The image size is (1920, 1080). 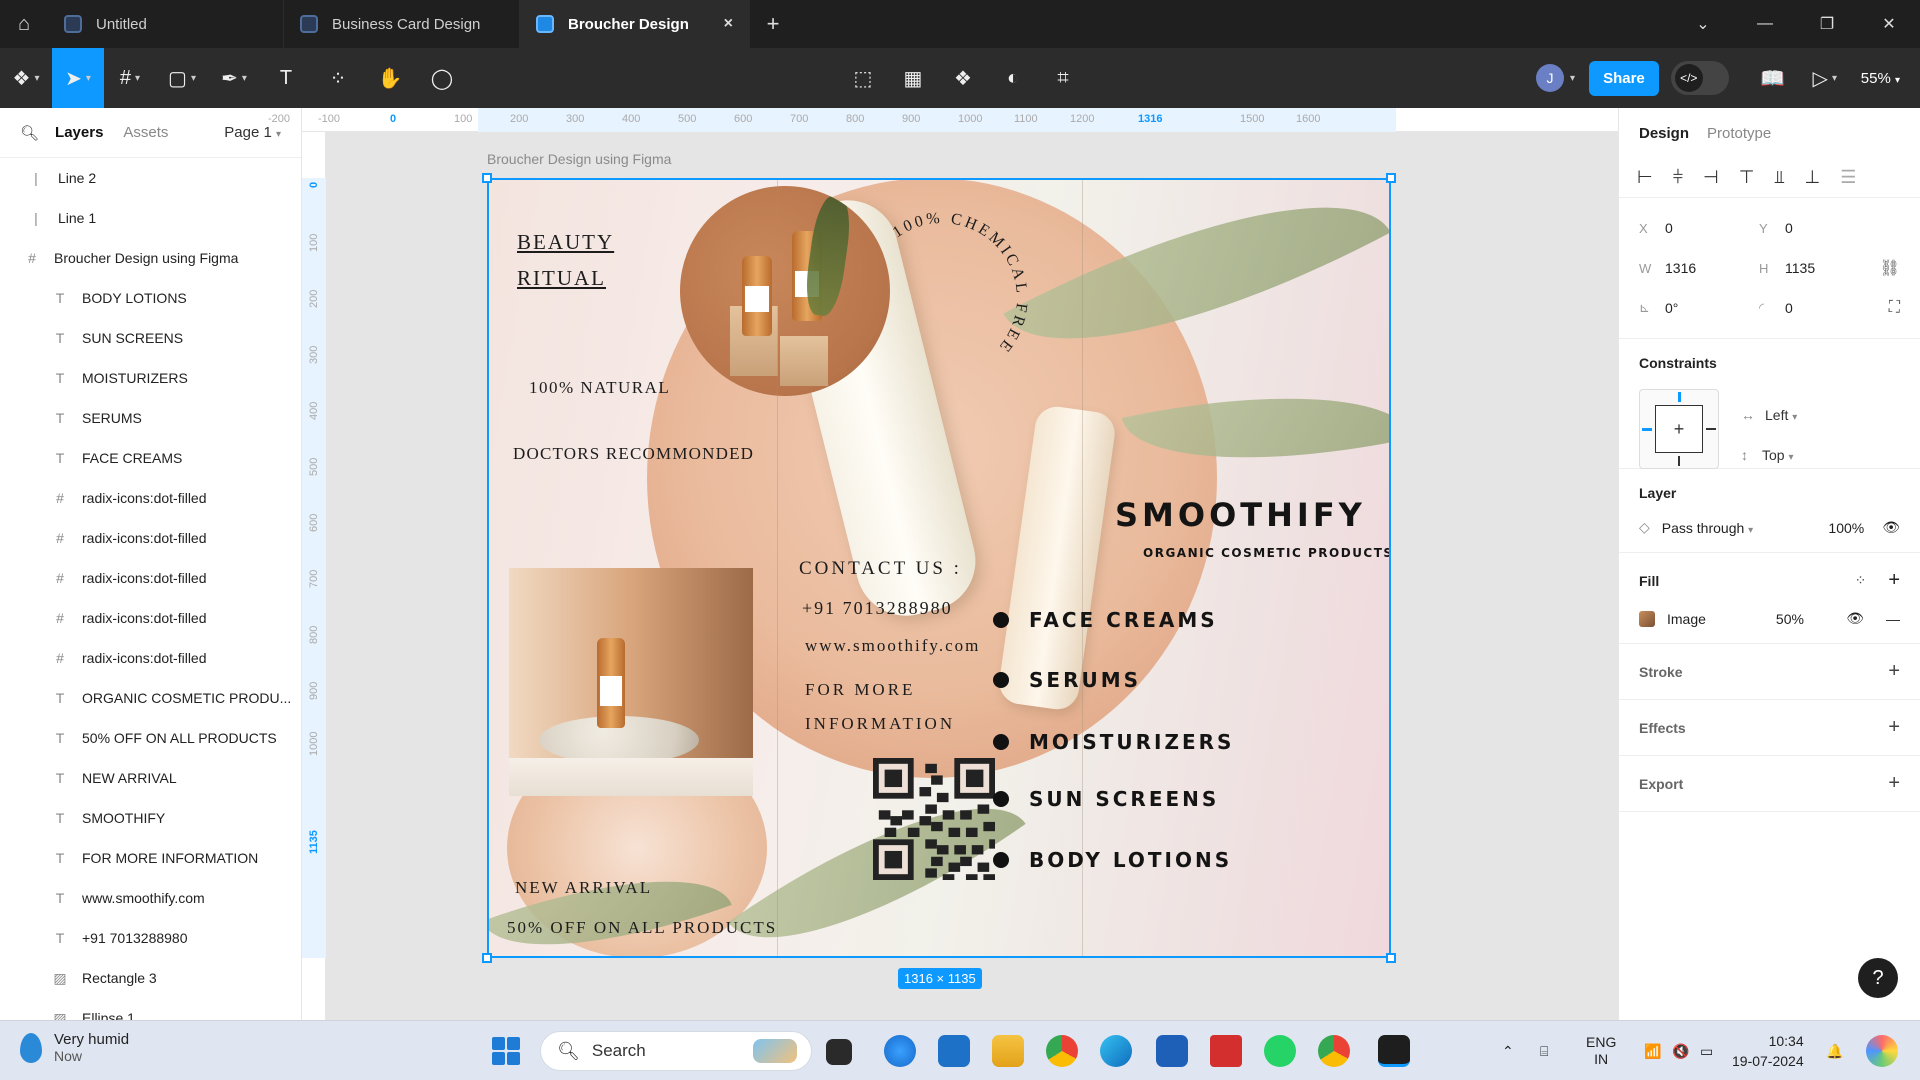 I want to click on fill-opacity: 50%, so click(x=1790, y=619).